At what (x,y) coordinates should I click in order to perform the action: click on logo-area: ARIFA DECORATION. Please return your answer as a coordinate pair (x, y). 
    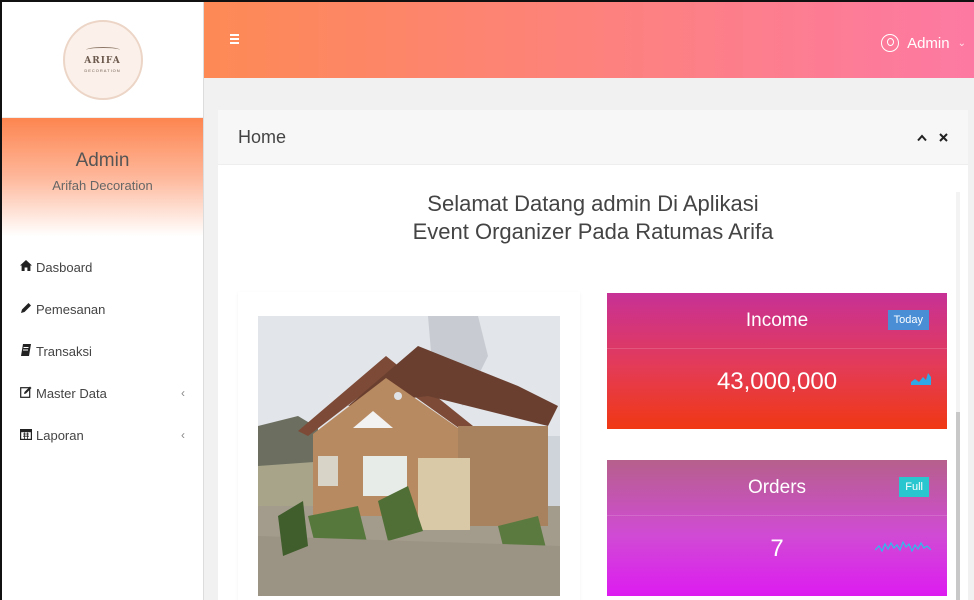
    Looking at the image, I should click on (102, 60).